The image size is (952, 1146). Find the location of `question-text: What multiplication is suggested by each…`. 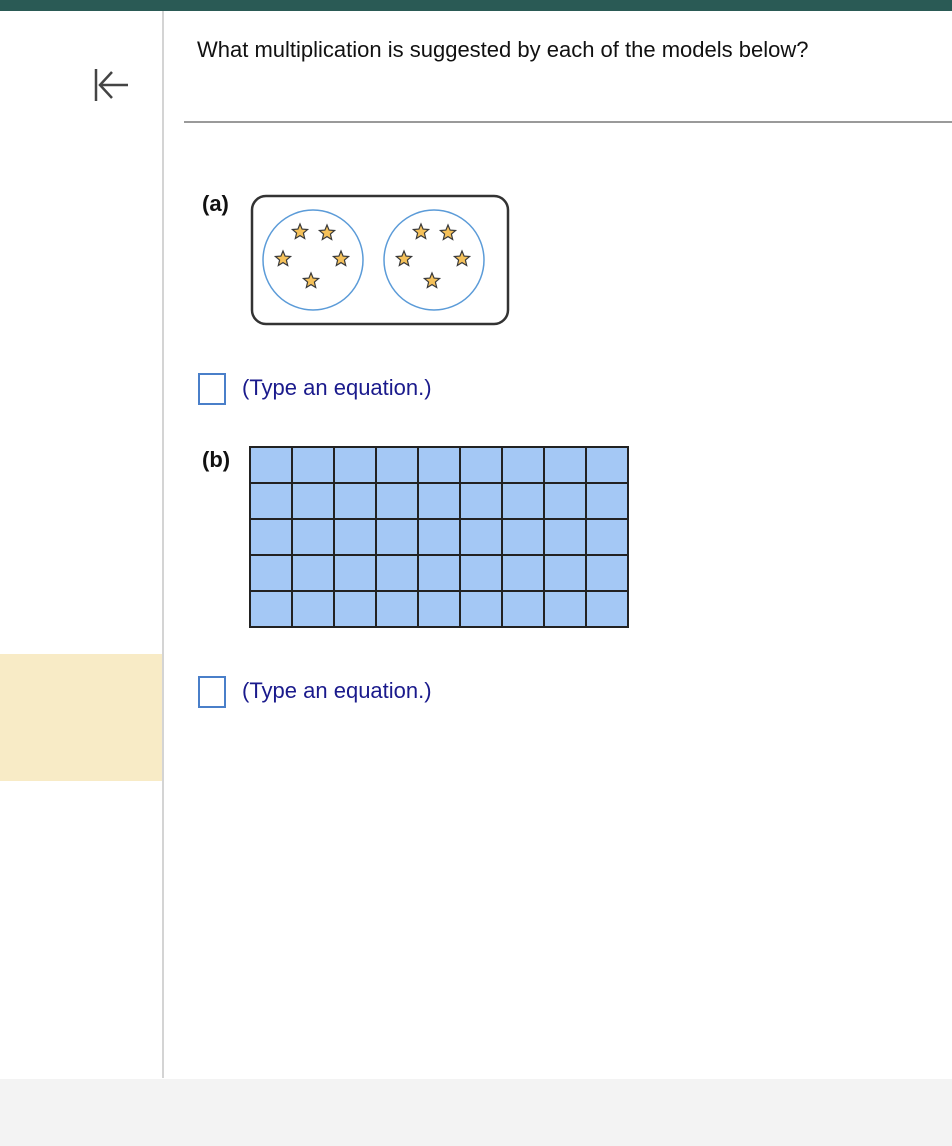

question-text: What multiplication is suggested by each… is located at coordinates (503, 49).